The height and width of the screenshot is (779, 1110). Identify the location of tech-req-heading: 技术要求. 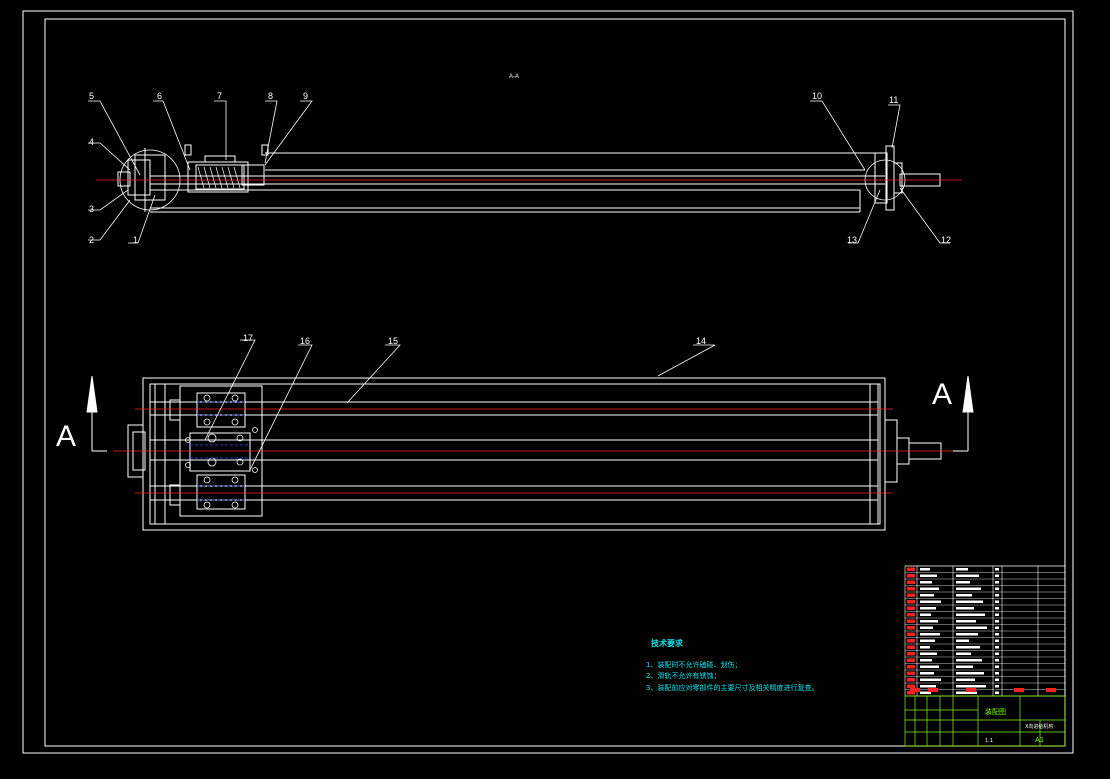
(667, 643).